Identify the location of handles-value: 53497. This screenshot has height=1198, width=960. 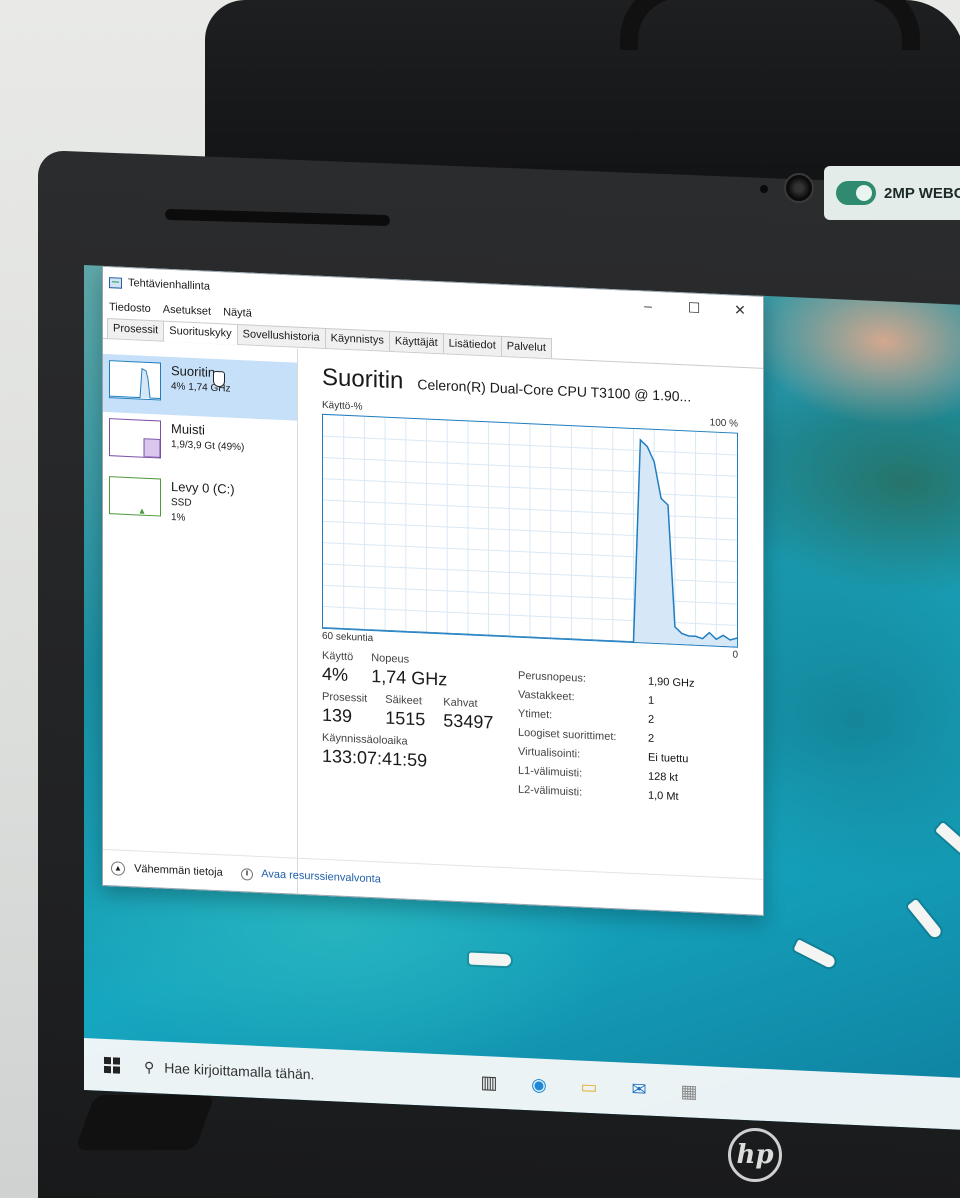
(468, 721).